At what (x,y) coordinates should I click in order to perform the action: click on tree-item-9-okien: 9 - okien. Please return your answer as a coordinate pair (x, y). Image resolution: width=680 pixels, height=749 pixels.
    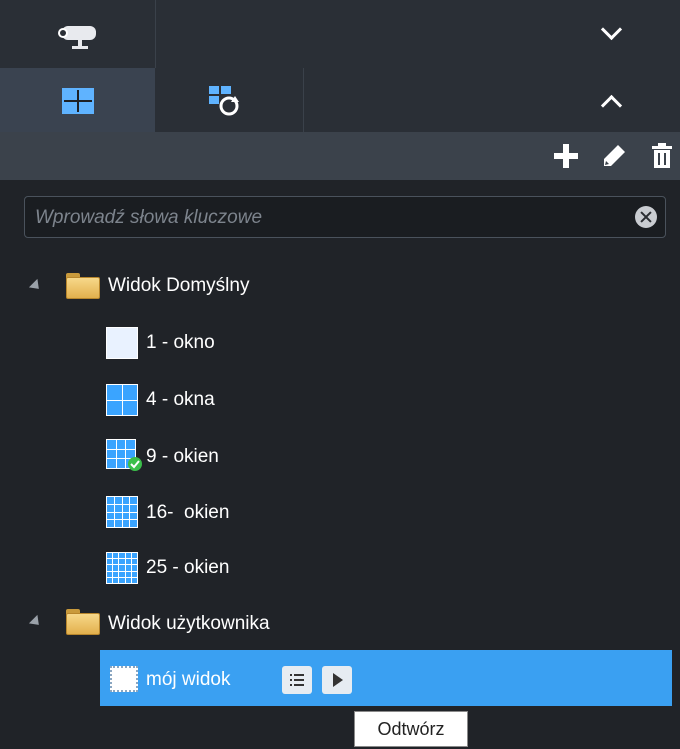
    Looking at the image, I should click on (182, 457).